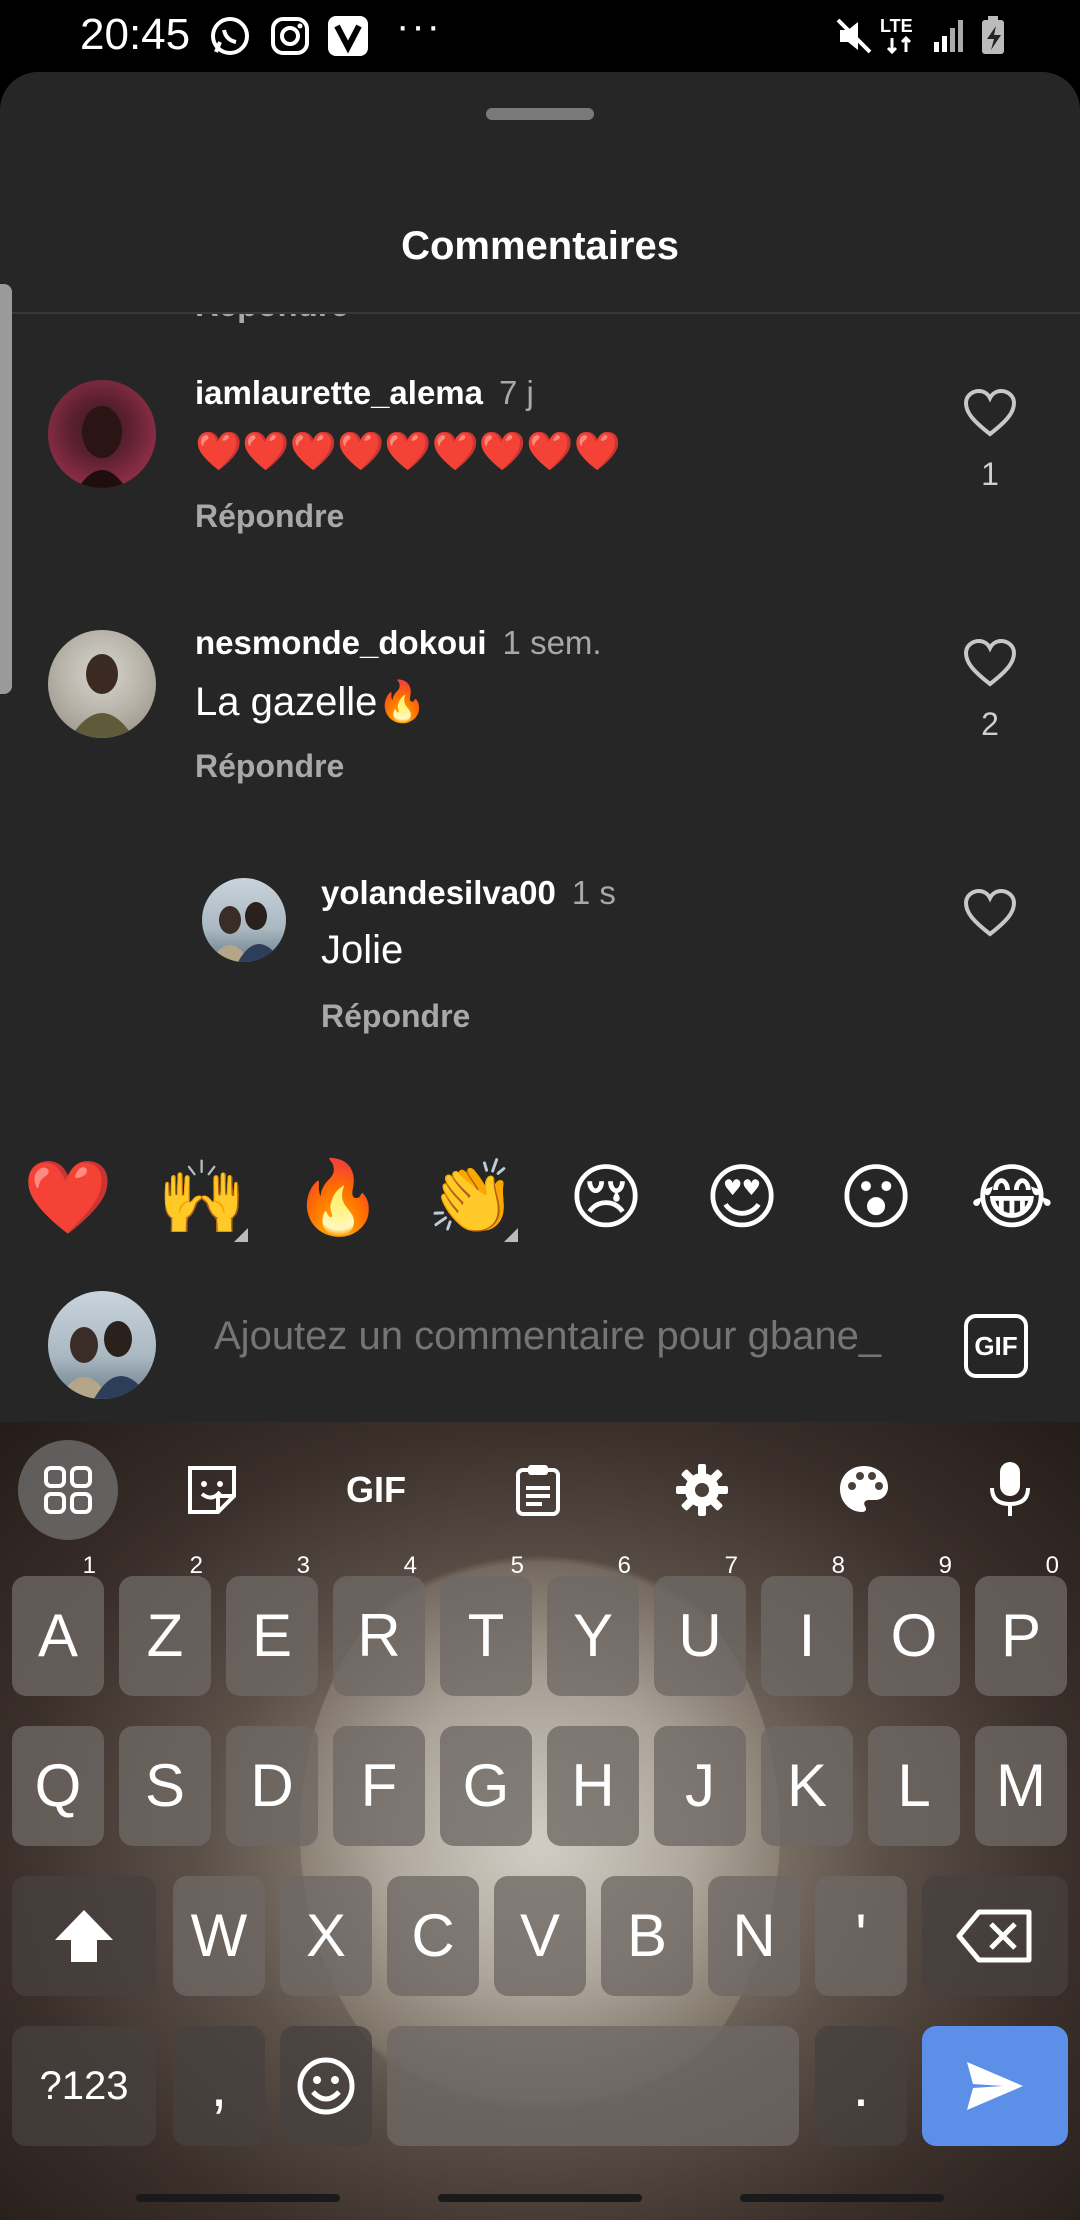  Describe the element at coordinates (1021, 1786) in the screenshot. I see `key-m: M` at that location.